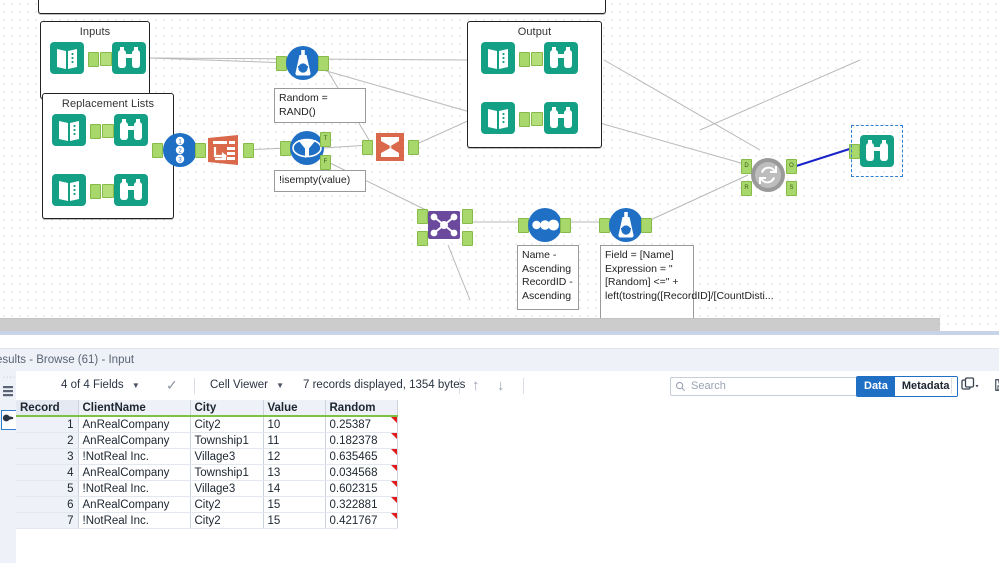  Describe the element at coordinates (47, 504) in the screenshot. I see `cell-record: 6` at that location.